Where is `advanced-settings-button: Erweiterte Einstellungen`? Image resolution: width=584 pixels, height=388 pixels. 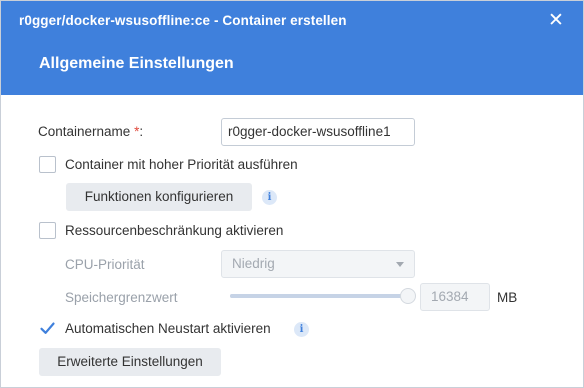 advanced-settings-button: Erweiterte Einstellungen is located at coordinates (130, 362).